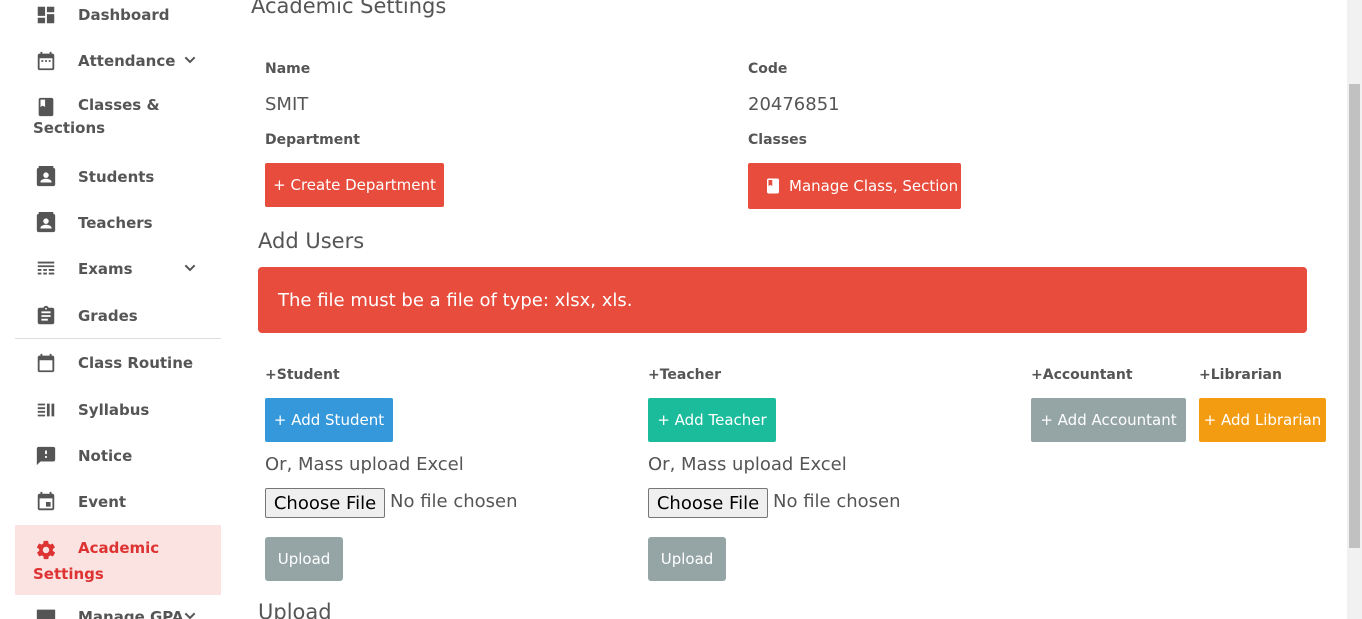  Describe the element at coordinates (768, 69) in the screenshot. I see `code-label: Code` at that location.